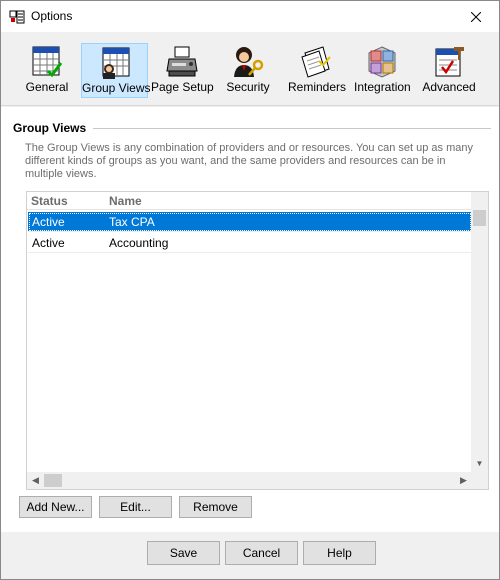 This screenshot has width=500, height=580. Describe the element at coordinates (463, 480) in the screenshot. I see `scroll-right-icon: ▶` at that location.